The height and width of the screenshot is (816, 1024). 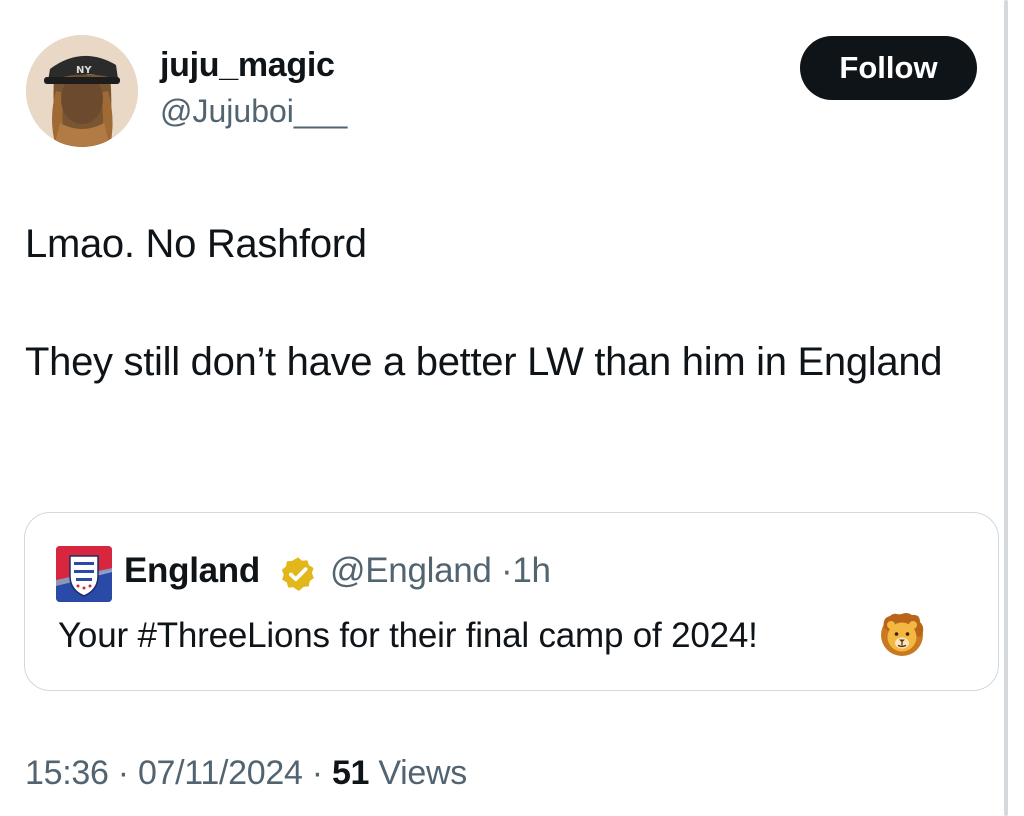 What do you see at coordinates (531, 570) in the screenshot?
I see `quoted-time: 1h` at bounding box center [531, 570].